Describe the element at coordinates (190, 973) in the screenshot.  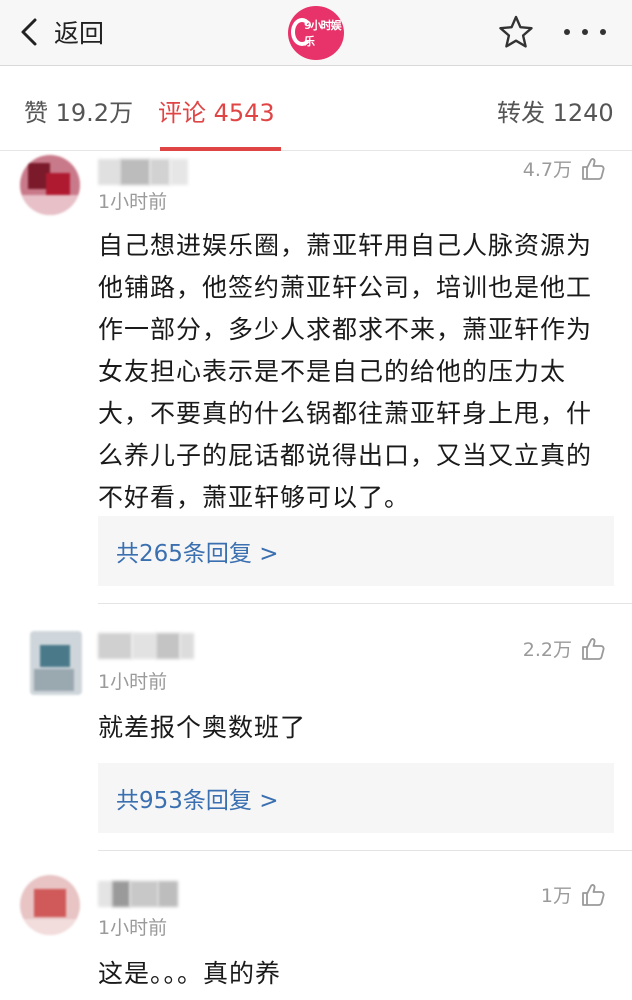
I see `comment-text: 这是。。。真的养` at that location.